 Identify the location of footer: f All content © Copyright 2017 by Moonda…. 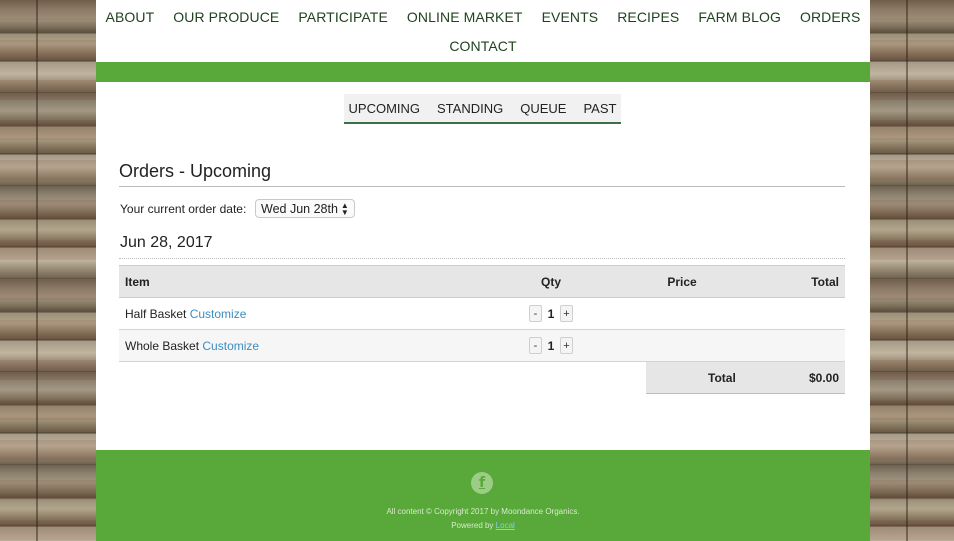
(483, 495).